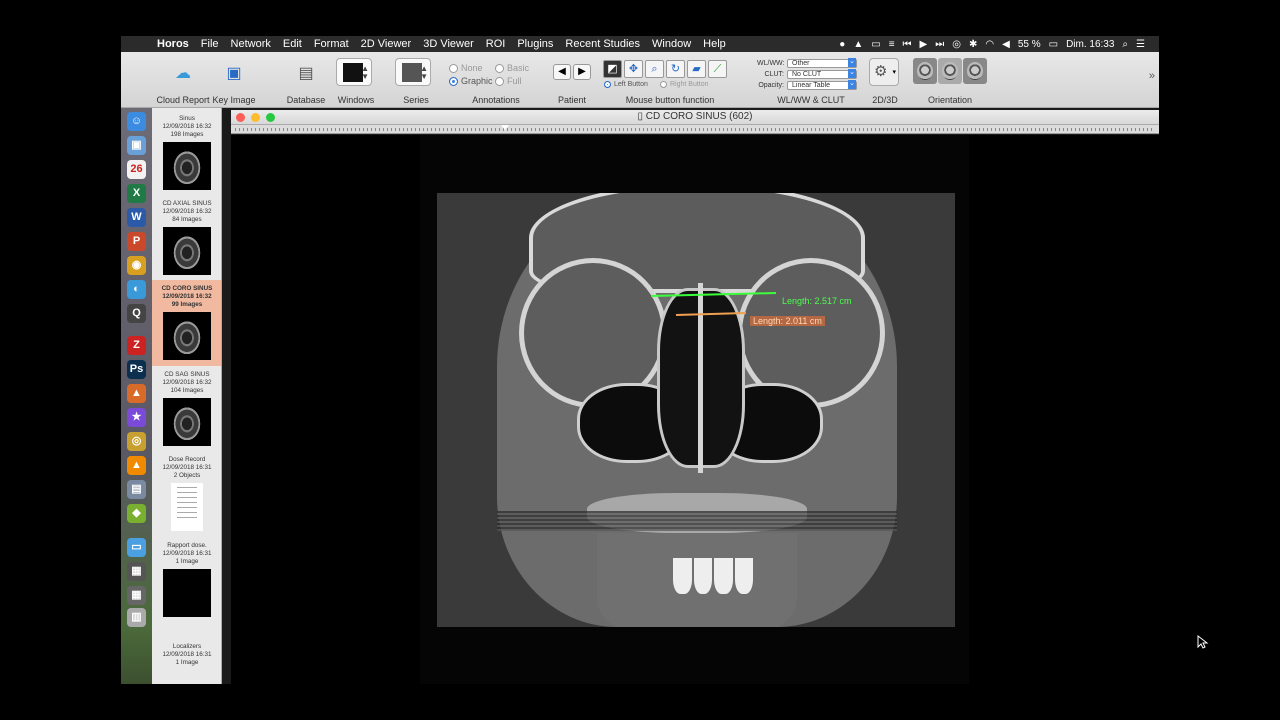 This screenshot has height=720, width=1280. What do you see at coordinates (173, 44) in the screenshot?
I see `menu-app: Horos` at bounding box center [173, 44].